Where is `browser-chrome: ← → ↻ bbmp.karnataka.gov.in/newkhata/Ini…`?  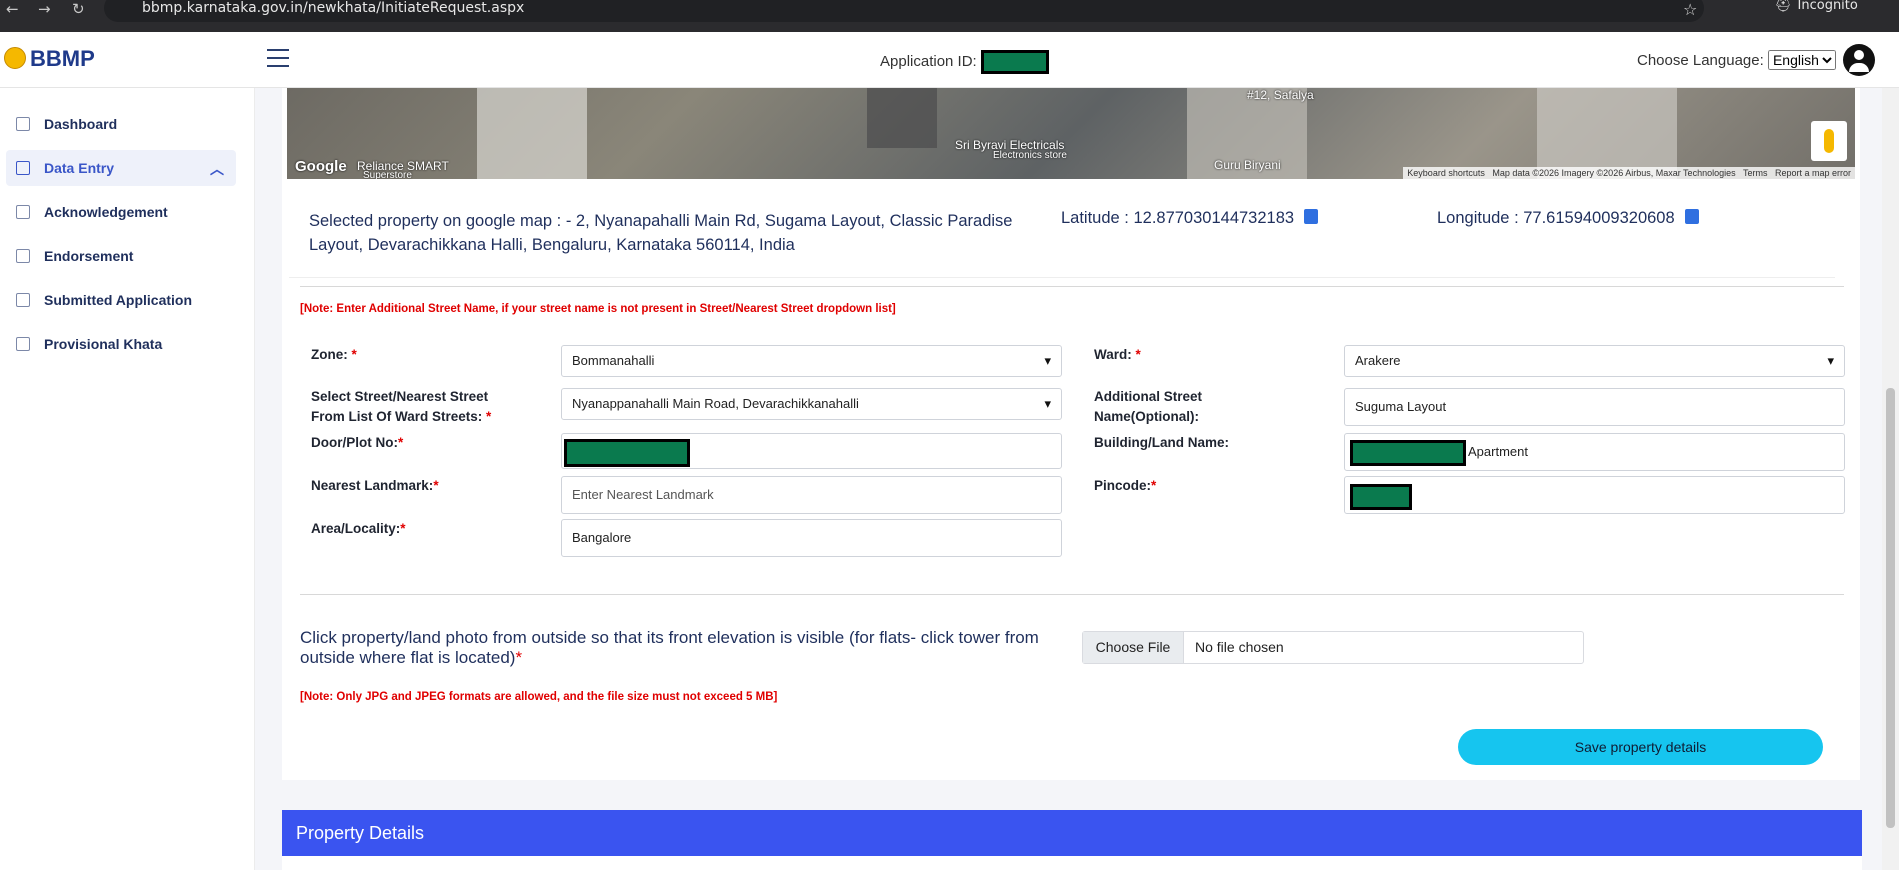
browser-chrome: ← → ↻ bbmp.karnataka.gov.in/newkhata/Ini… is located at coordinates (949, 16).